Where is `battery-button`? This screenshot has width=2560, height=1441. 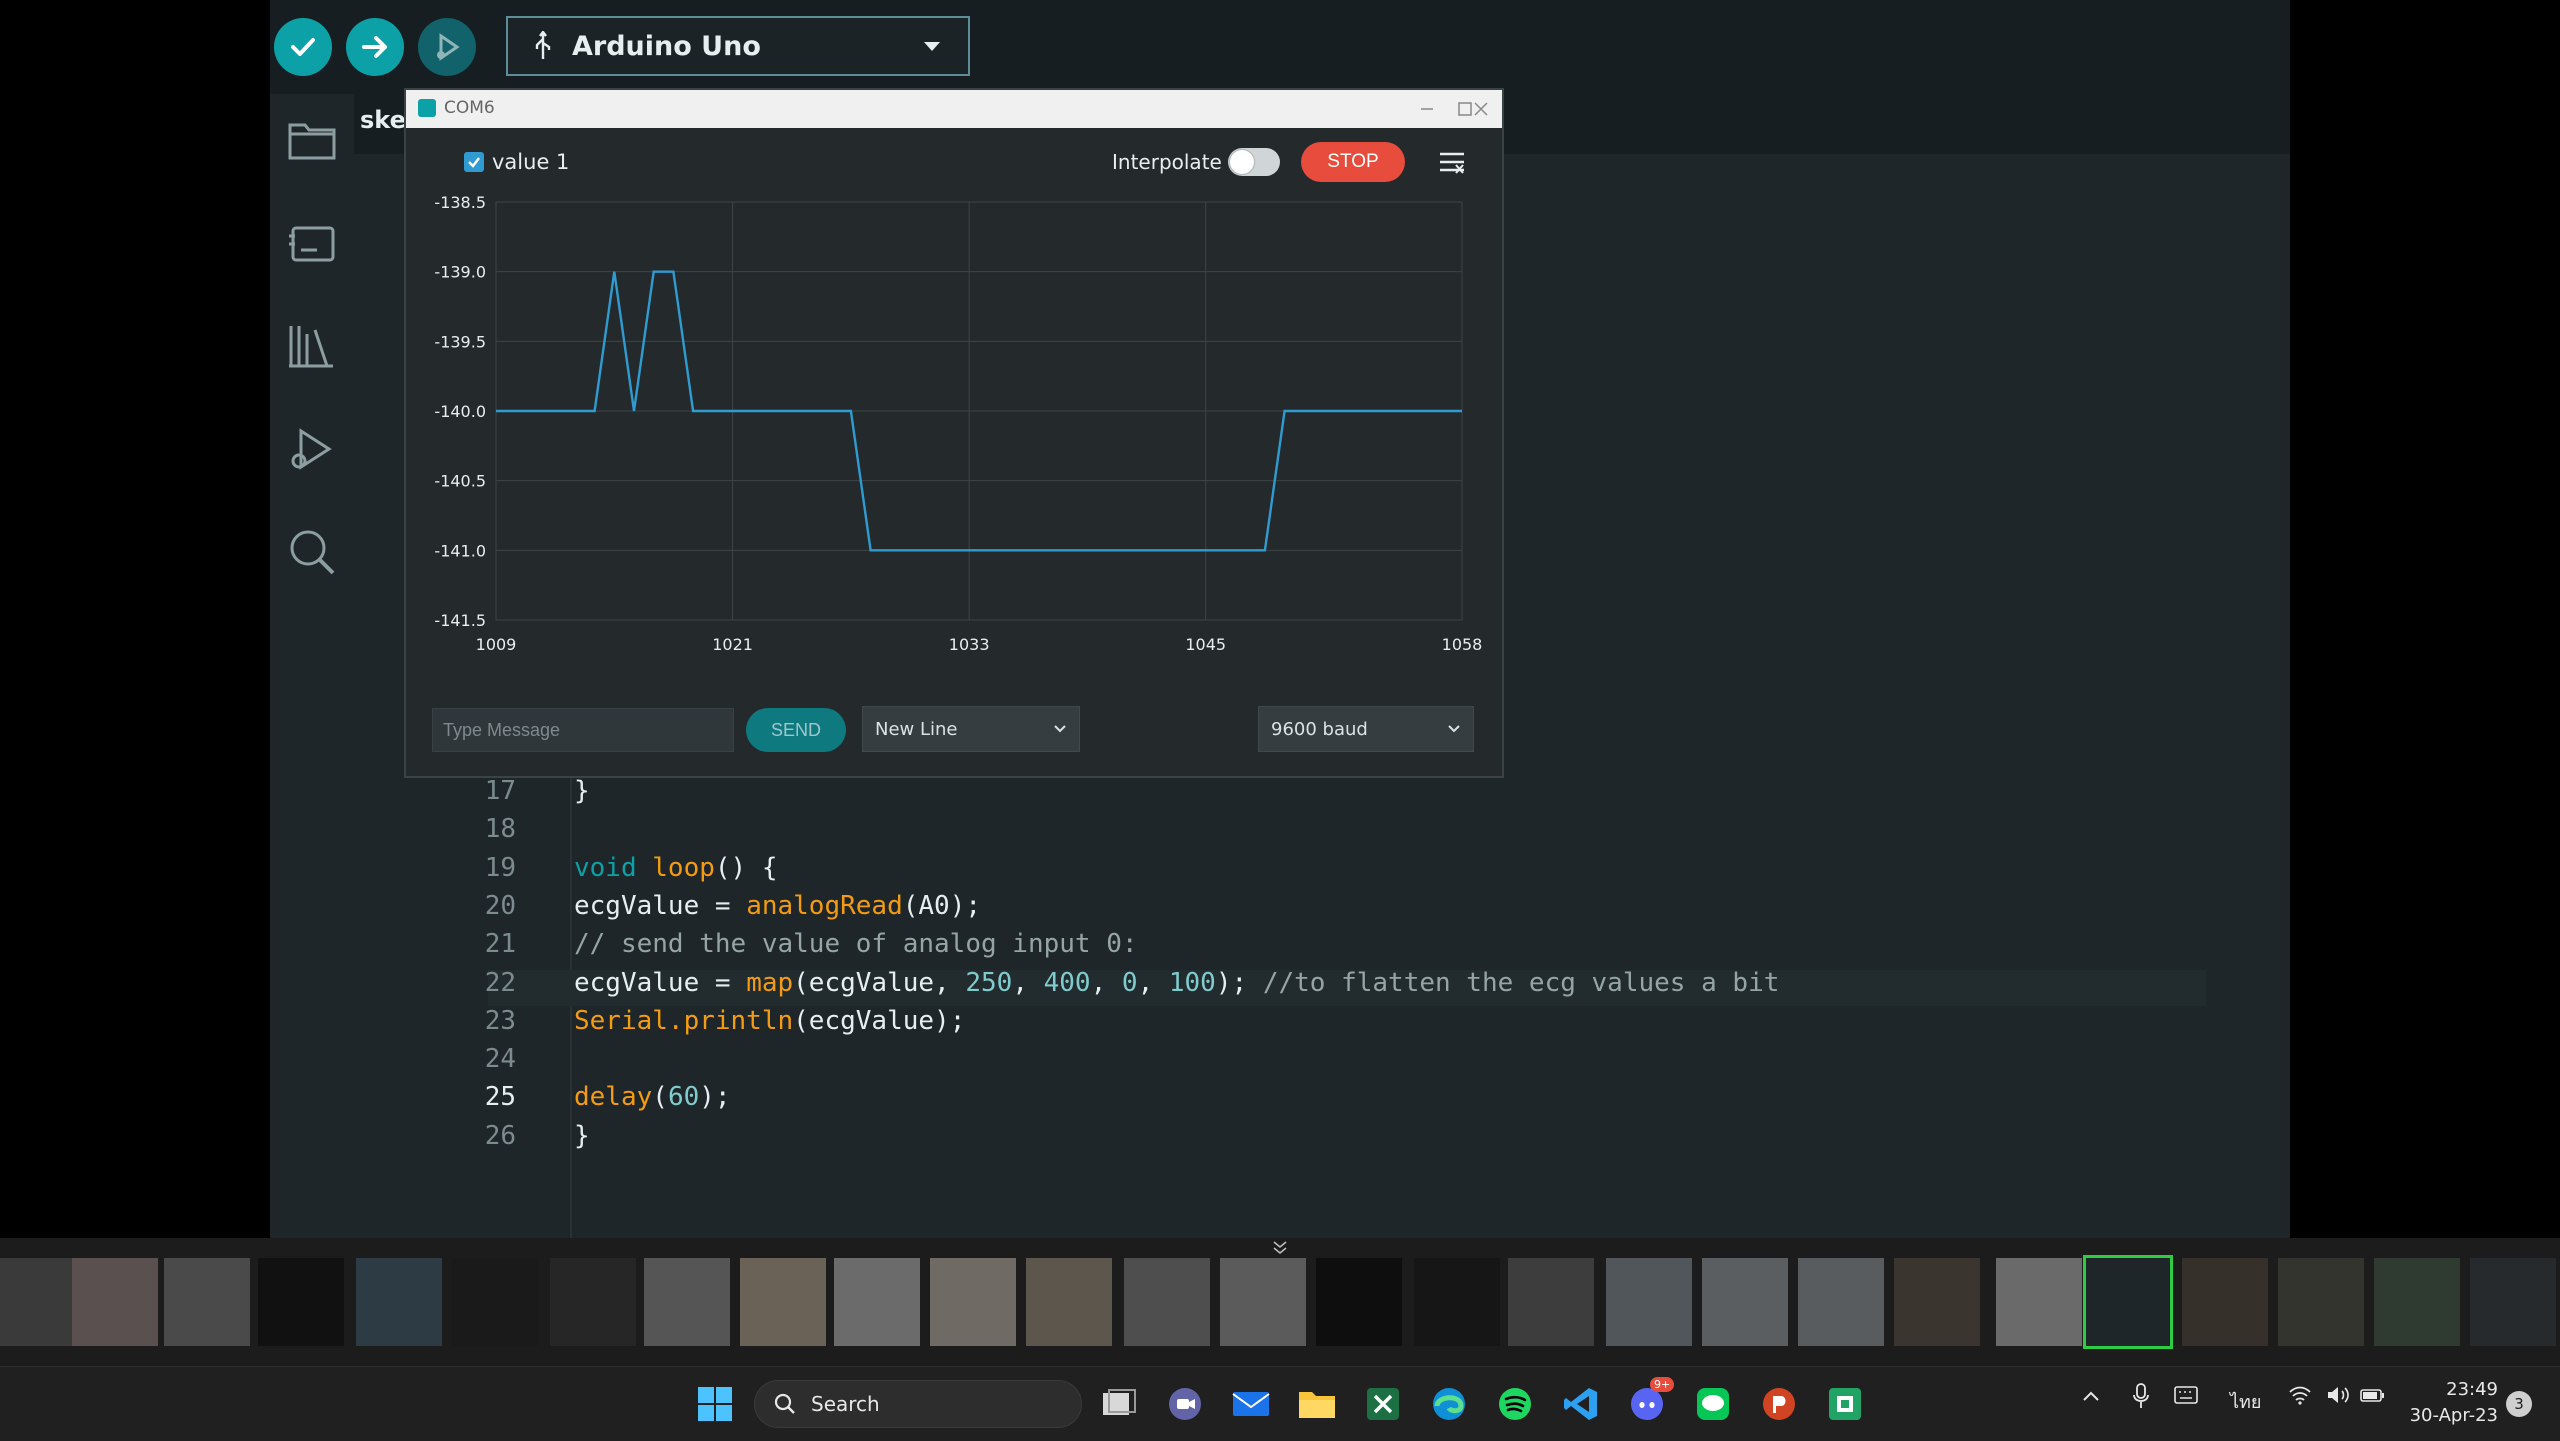 battery-button is located at coordinates (2373, 1397).